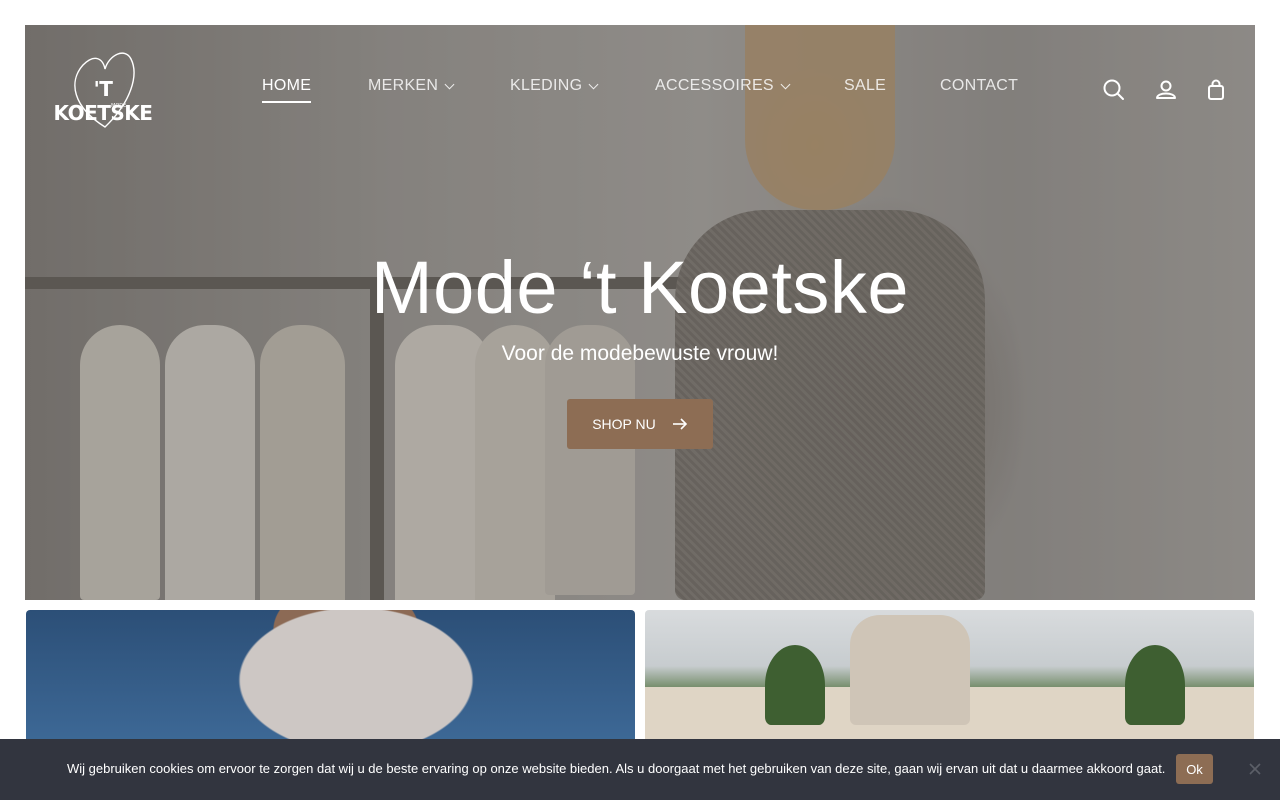  Describe the element at coordinates (403, 85) in the screenshot. I see `nav-item-label: MERKEN` at that location.